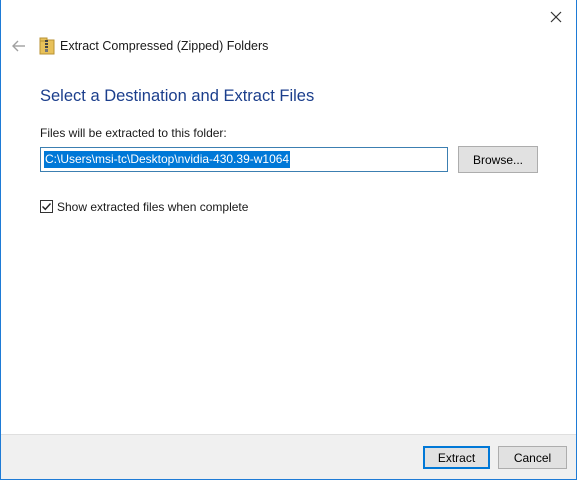  Describe the element at coordinates (152, 207) in the screenshot. I see `show-files-label: Show extracted files when complete` at that location.